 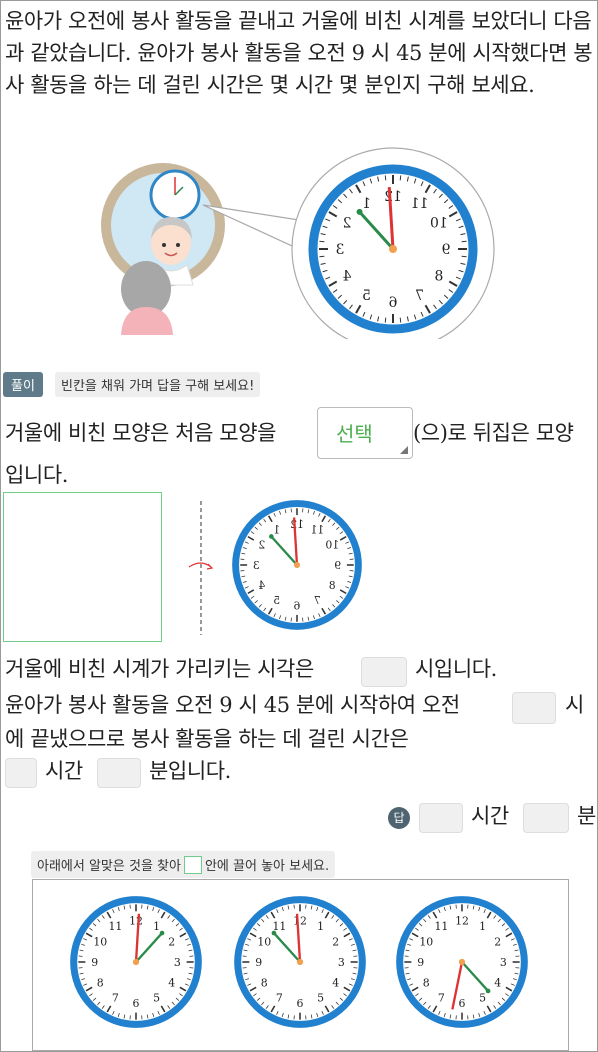 I want to click on solution-line5-hours: 시간, so click(x=64, y=771).